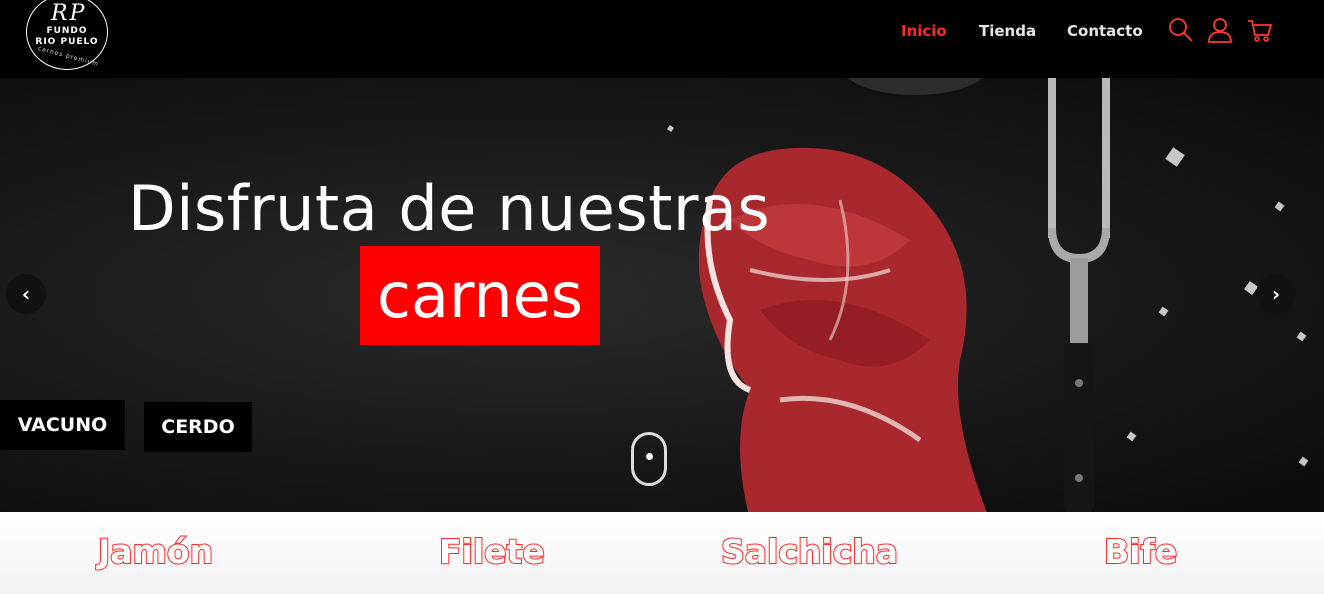 The image size is (1324, 594). What do you see at coordinates (68, 56) in the screenshot?
I see `logo-tagline: carnes premium` at bounding box center [68, 56].